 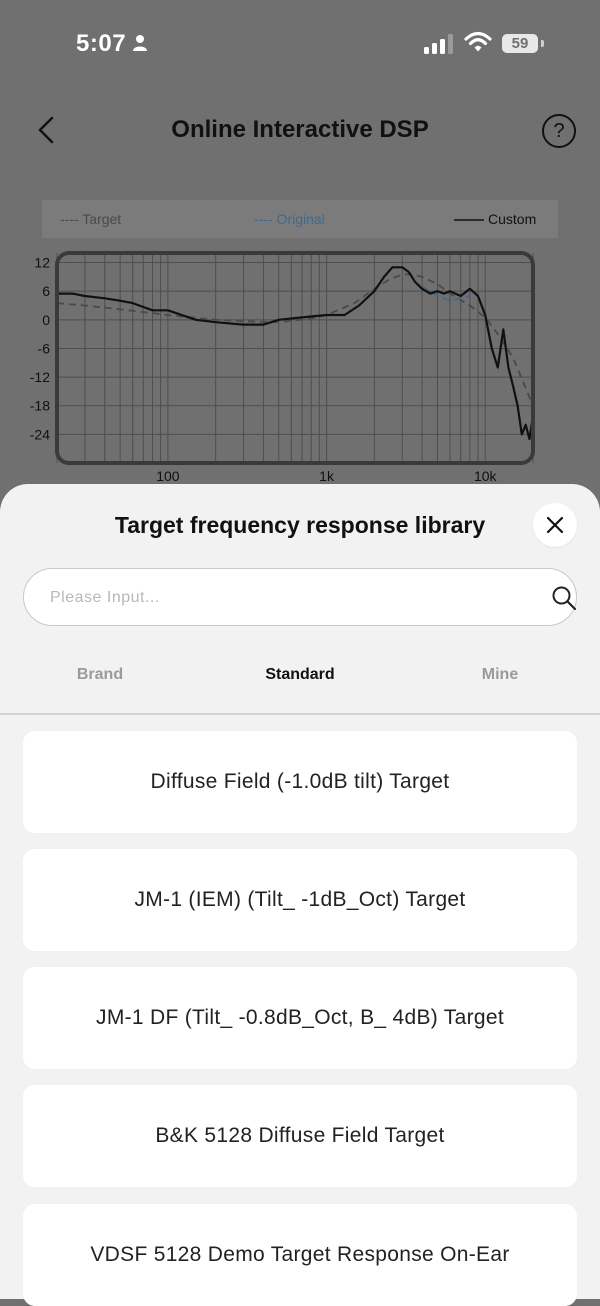 What do you see at coordinates (40, 377) in the screenshot?
I see `y-tick-label: -12` at bounding box center [40, 377].